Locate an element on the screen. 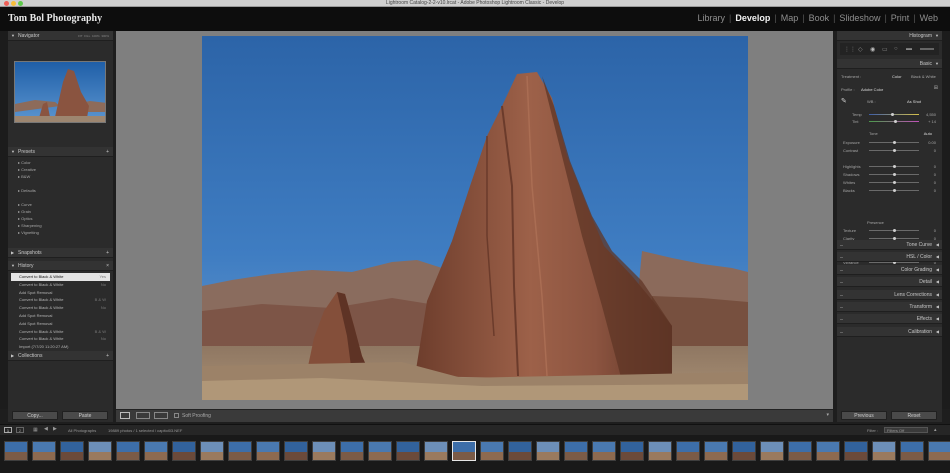  source-label: All Photographs is located at coordinates (82, 430).